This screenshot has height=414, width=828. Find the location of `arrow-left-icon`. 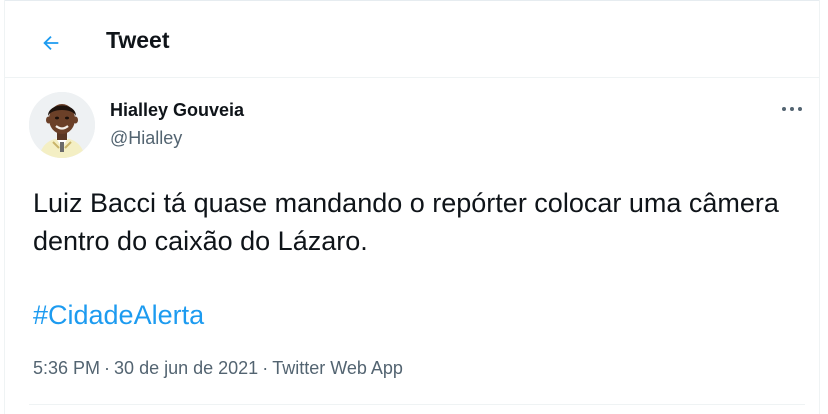

arrow-left-icon is located at coordinates (51, 43).